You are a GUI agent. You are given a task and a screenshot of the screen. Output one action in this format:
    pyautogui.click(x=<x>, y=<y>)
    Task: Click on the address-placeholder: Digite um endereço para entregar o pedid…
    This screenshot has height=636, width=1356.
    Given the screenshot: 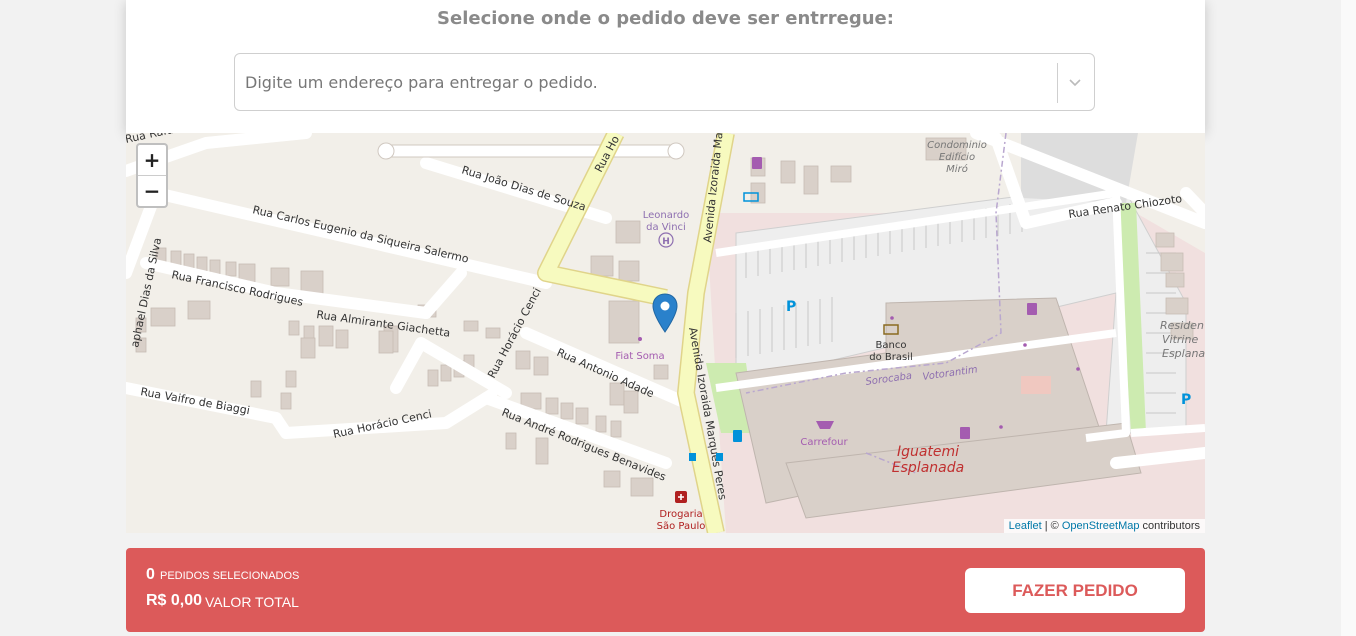 What is the action you would take?
    pyautogui.click(x=421, y=82)
    